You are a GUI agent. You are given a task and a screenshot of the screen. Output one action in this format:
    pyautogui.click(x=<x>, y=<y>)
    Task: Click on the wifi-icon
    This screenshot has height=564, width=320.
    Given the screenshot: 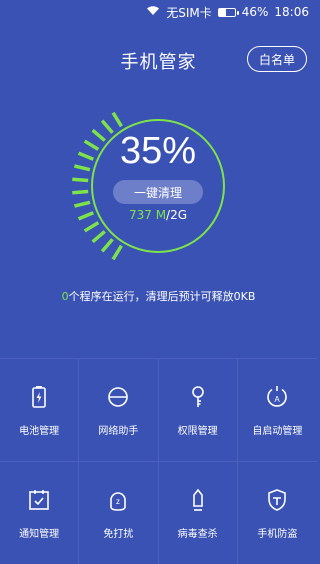 What is the action you would take?
    pyautogui.click(x=153, y=12)
    